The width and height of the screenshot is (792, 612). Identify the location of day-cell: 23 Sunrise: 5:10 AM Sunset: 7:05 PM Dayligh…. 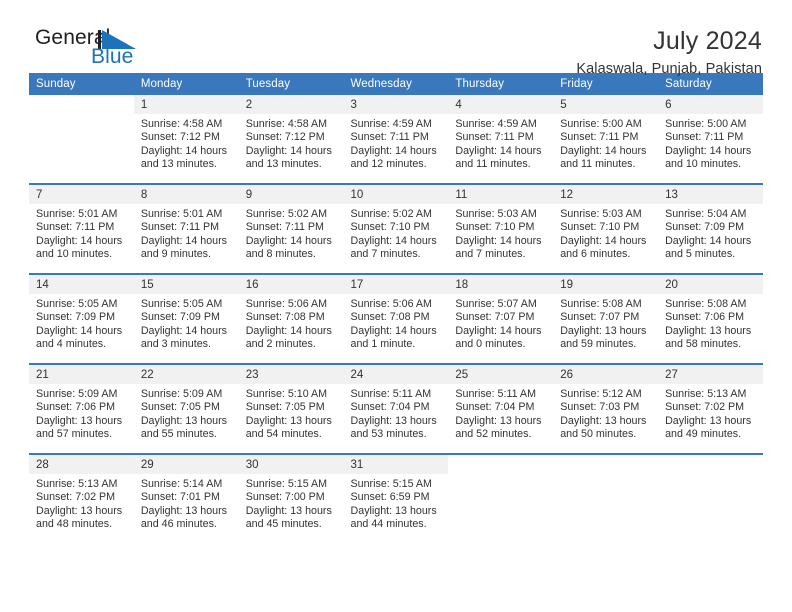
(291, 409).